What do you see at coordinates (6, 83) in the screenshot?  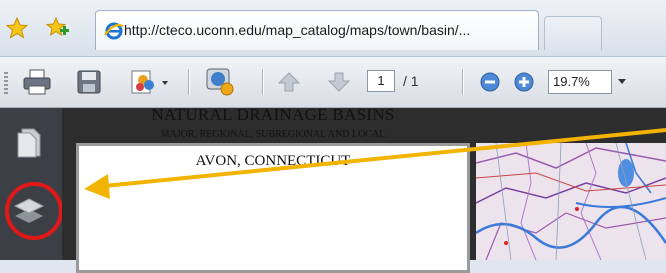 I see `toolbar-grip` at bounding box center [6, 83].